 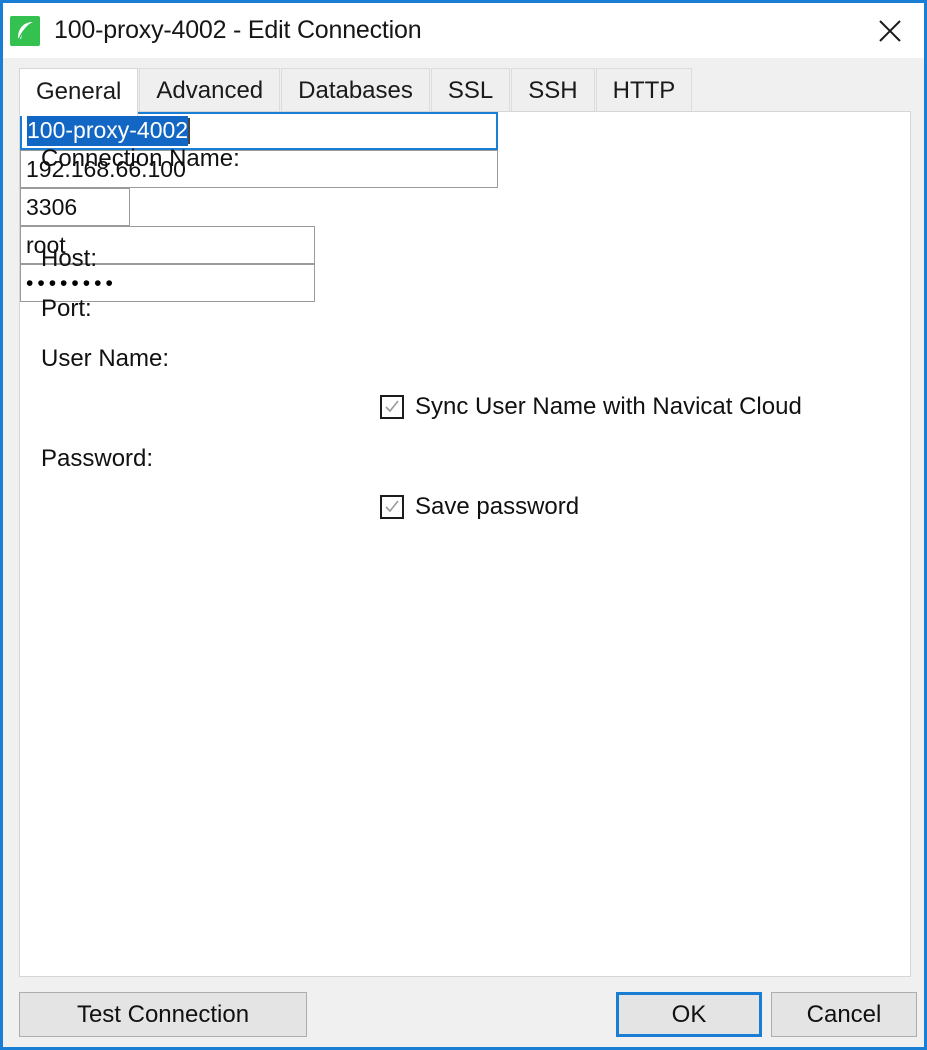 I want to click on tab-ssh: SSH, so click(x=553, y=90).